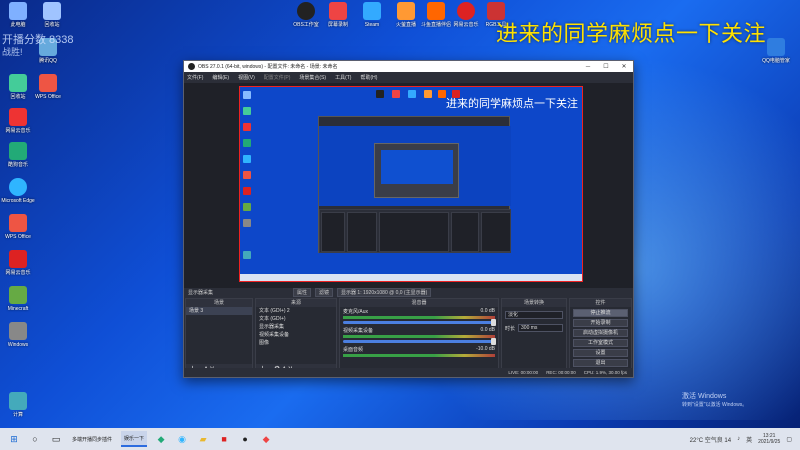  Describe the element at coordinates (296, 319) in the screenshot. I see `source-item: 文本 (GDI+)` at that location.